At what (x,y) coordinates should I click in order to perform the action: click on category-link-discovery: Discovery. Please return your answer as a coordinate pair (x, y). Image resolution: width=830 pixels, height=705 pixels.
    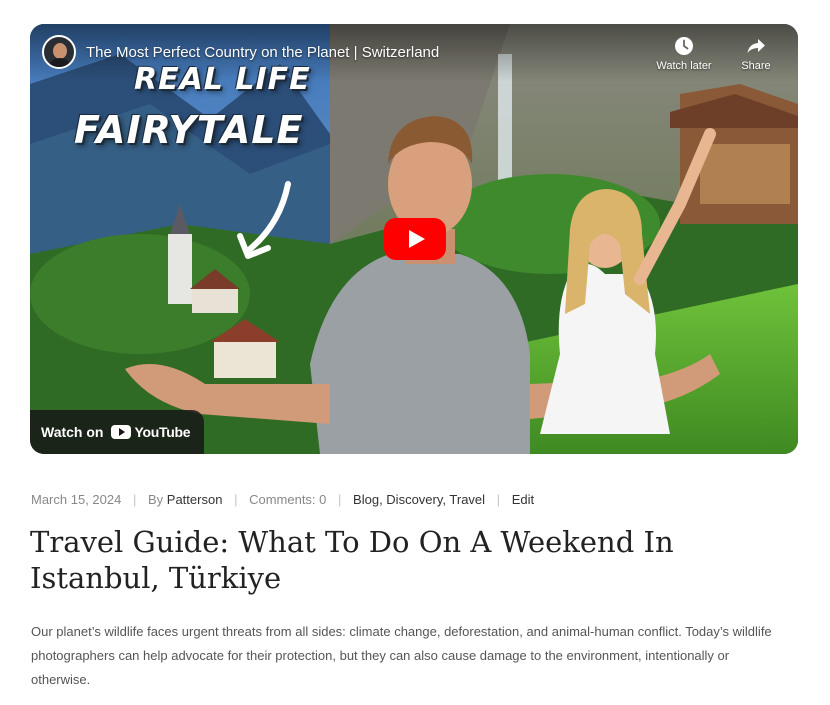
    Looking at the image, I should click on (414, 499).